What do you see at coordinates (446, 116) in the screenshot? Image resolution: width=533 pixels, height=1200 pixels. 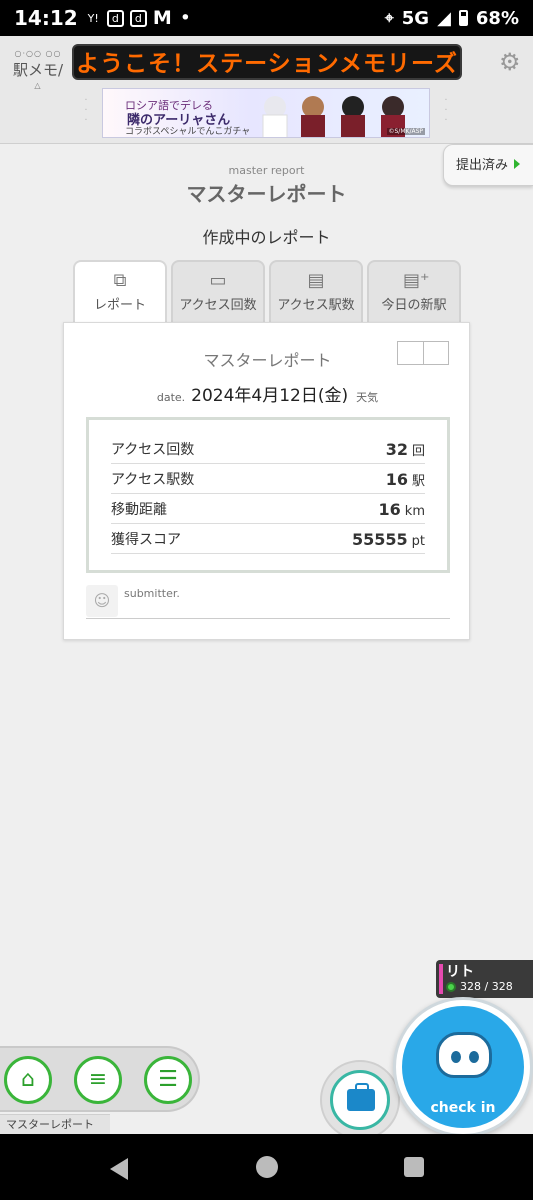 I see `banner-next-dots: · · ·` at bounding box center [446, 116].